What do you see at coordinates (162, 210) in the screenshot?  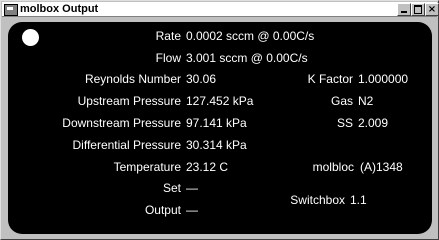 I see `output-label: Output` at bounding box center [162, 210].